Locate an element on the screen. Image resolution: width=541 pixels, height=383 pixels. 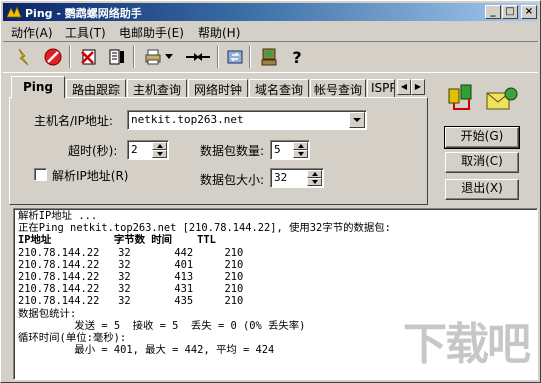
host-input: netkit.top263.net is located at coordinates (247, 120).